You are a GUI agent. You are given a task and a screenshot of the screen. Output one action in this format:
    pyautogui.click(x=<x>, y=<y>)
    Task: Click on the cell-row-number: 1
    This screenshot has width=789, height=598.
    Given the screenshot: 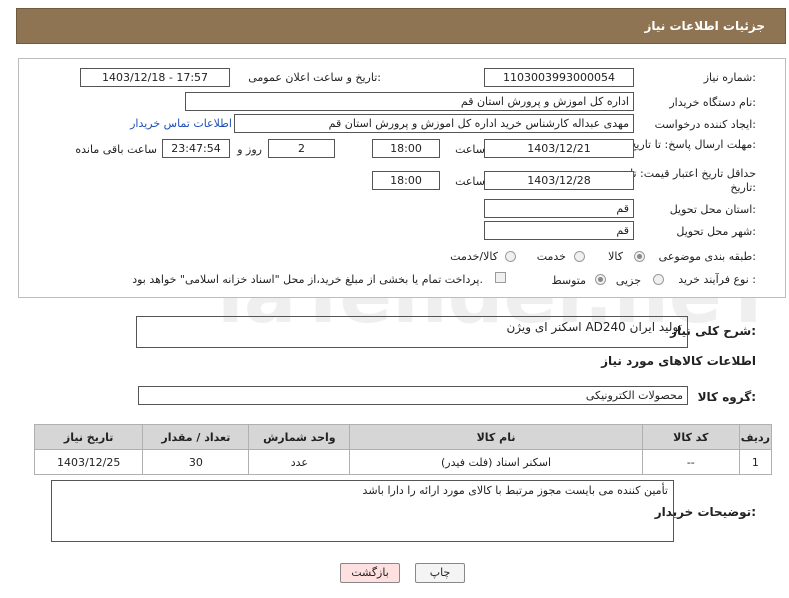 What is the action you would take?
    pyautogui.click(x=755, y=462)
    